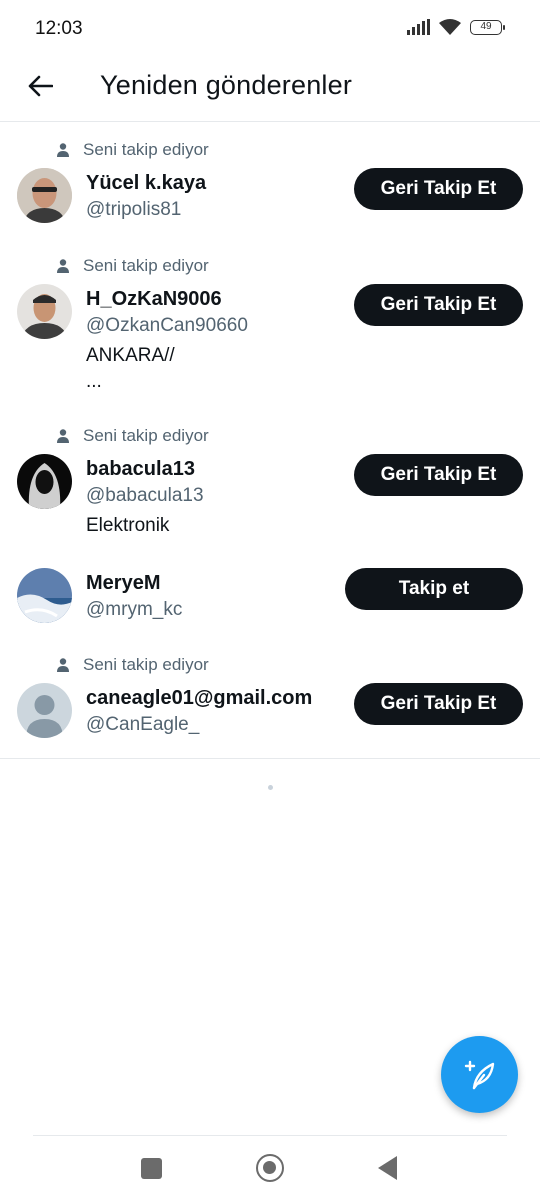 This screenshot has height=1200, width=540. I want to click on user-name: H_OzKaN9006, so click(154, 299).